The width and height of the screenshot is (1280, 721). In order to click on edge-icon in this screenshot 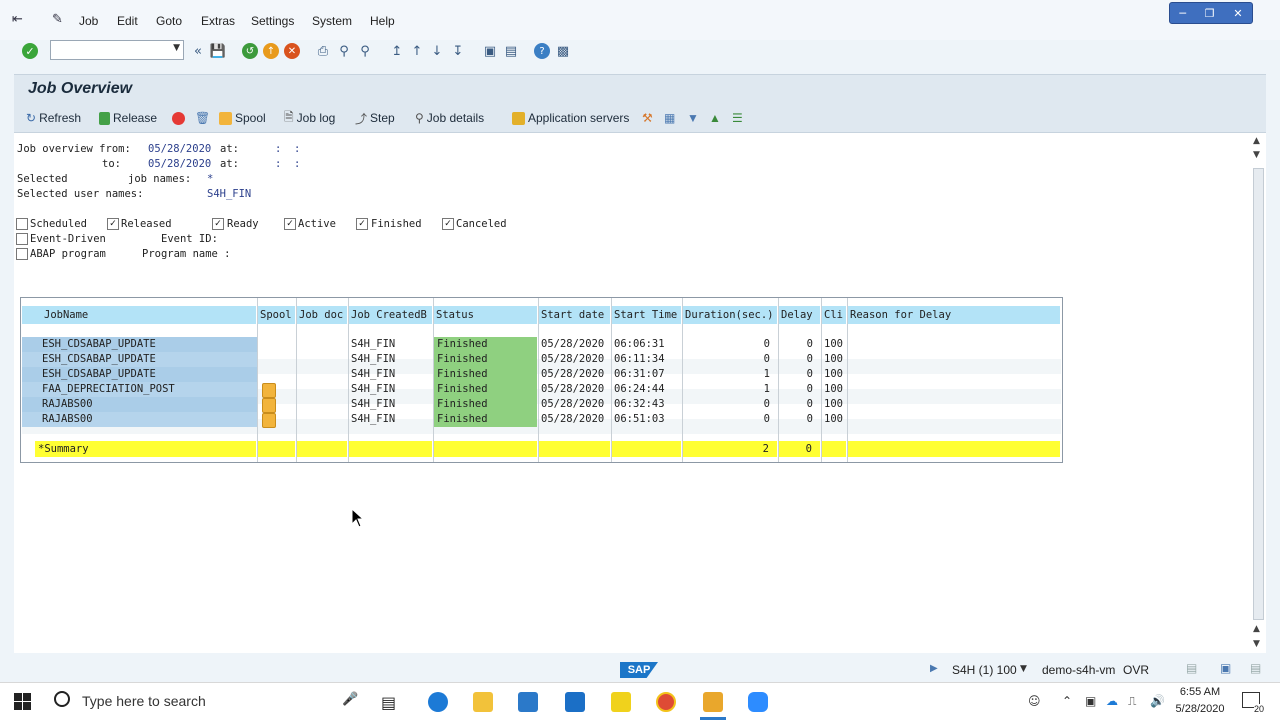, I will do `click(438, 702)`.